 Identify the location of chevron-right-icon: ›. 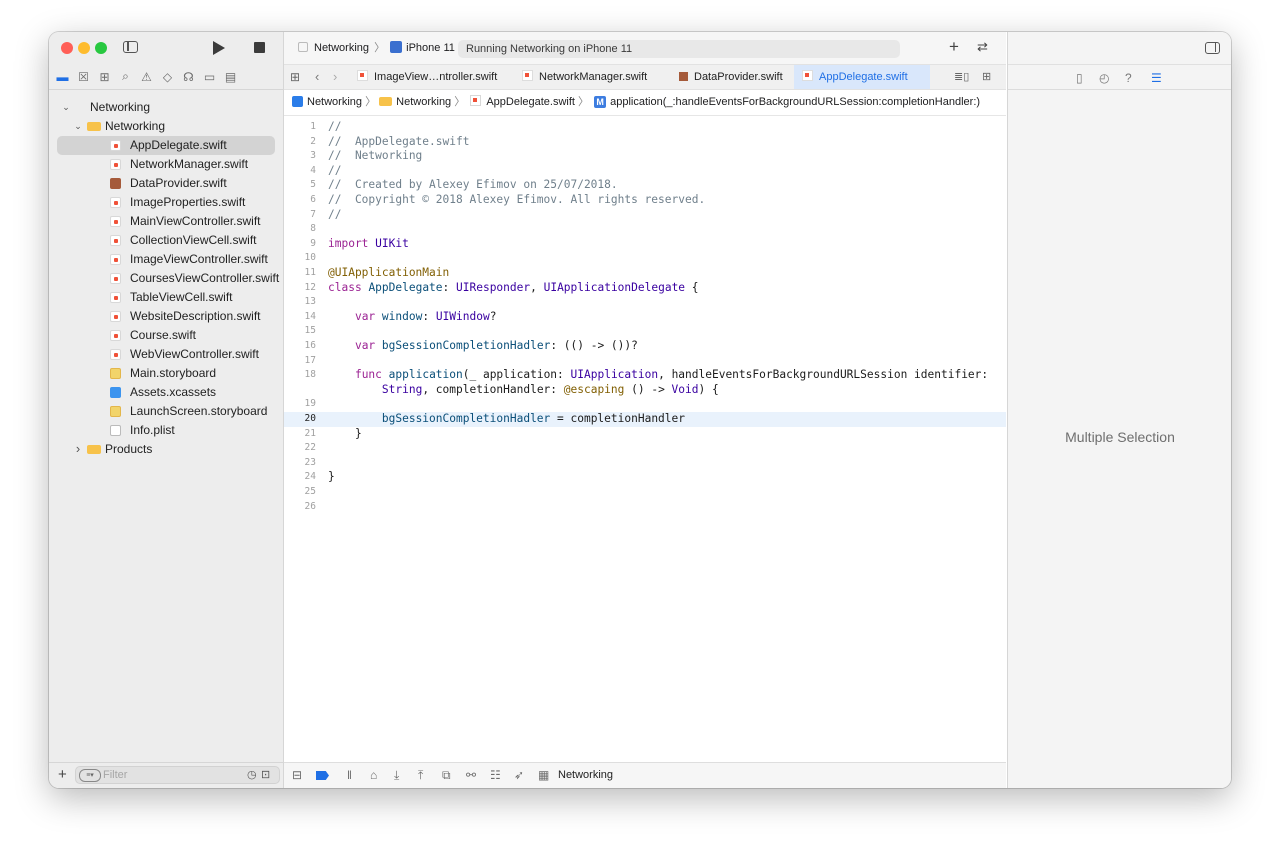
(78, 448).